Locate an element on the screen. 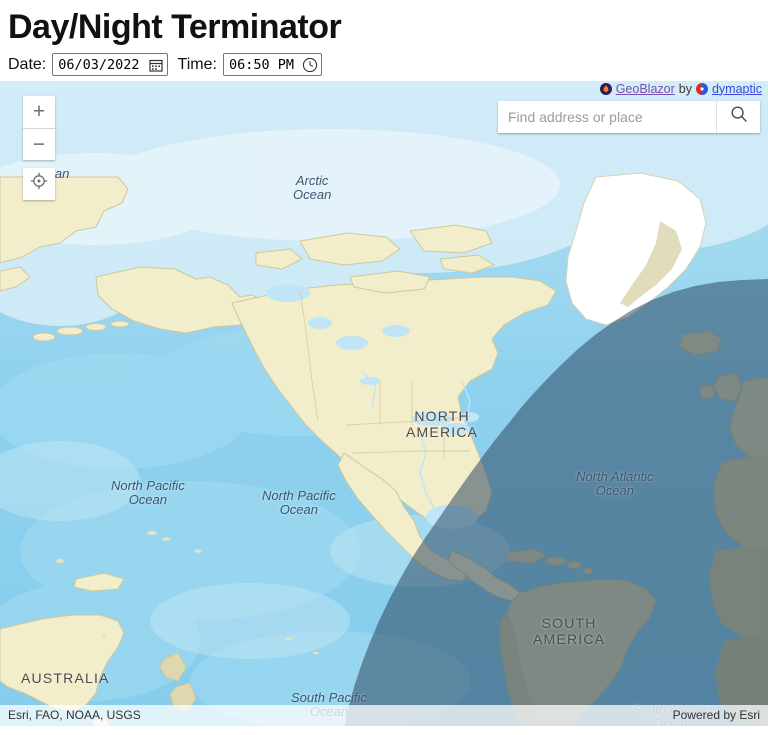 This screenshot has width=768, height=735. geoblazor-attribution: GeoBlazor by dymaptic is located at coordinates (680, 88).